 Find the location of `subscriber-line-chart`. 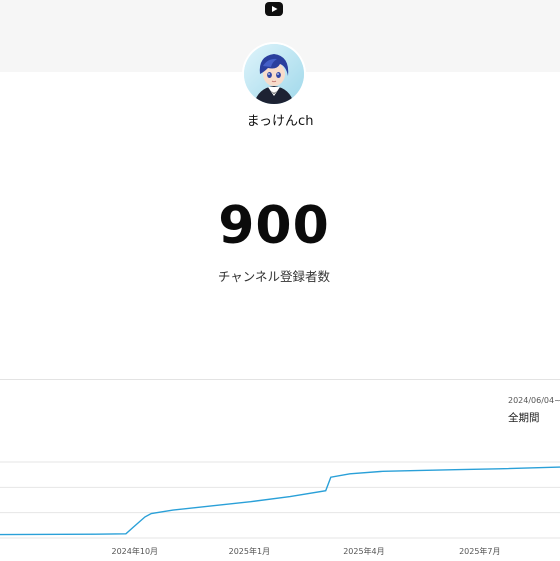

subscriber-line-chart is located at coordinates (280, 500).